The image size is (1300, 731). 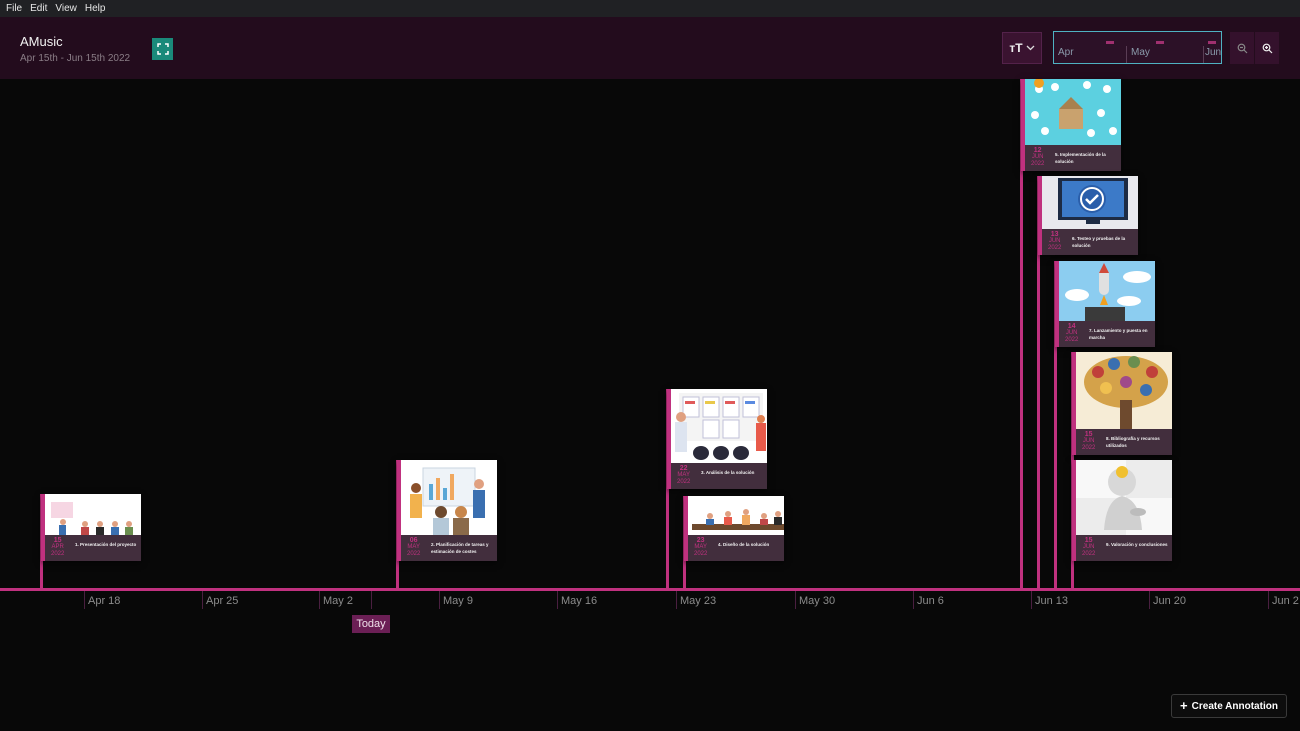 What do you see at coordinates (1037, 150) in the screenshot?
I see `event-day: 12` at bounding box center [1037, 150].